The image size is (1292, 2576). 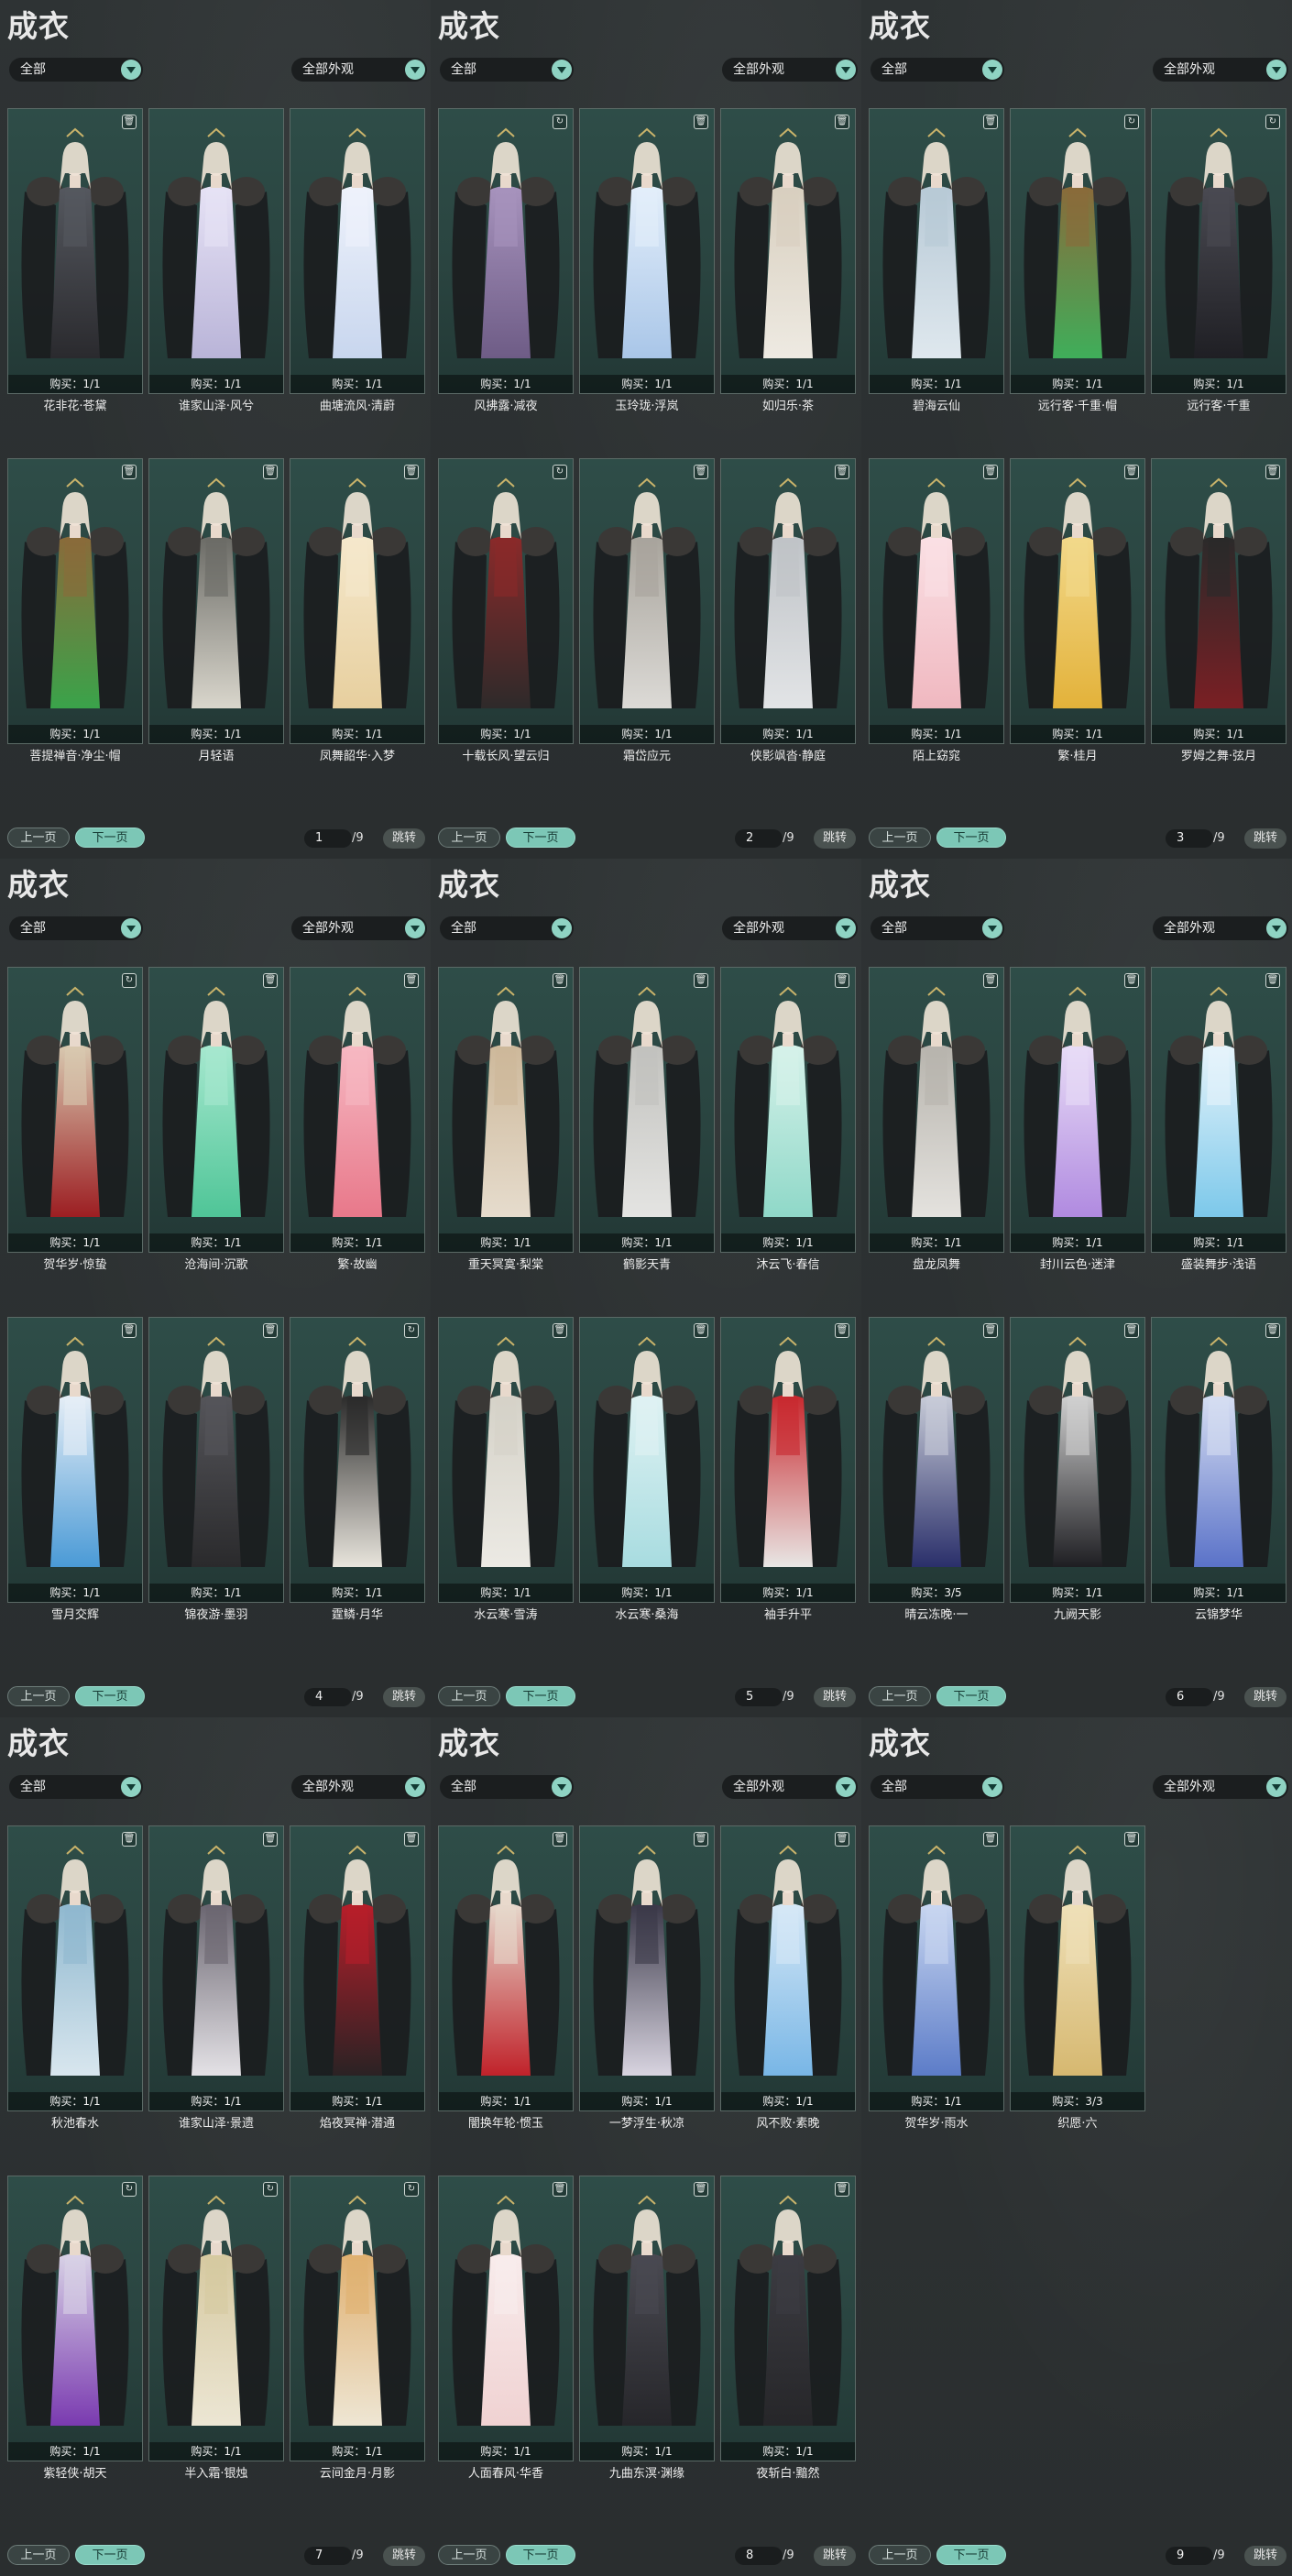 What do you see at coordinates (759, 1697) in the screenshot?
I see `page-number-input: 5` at bounding box center [759, 1697].